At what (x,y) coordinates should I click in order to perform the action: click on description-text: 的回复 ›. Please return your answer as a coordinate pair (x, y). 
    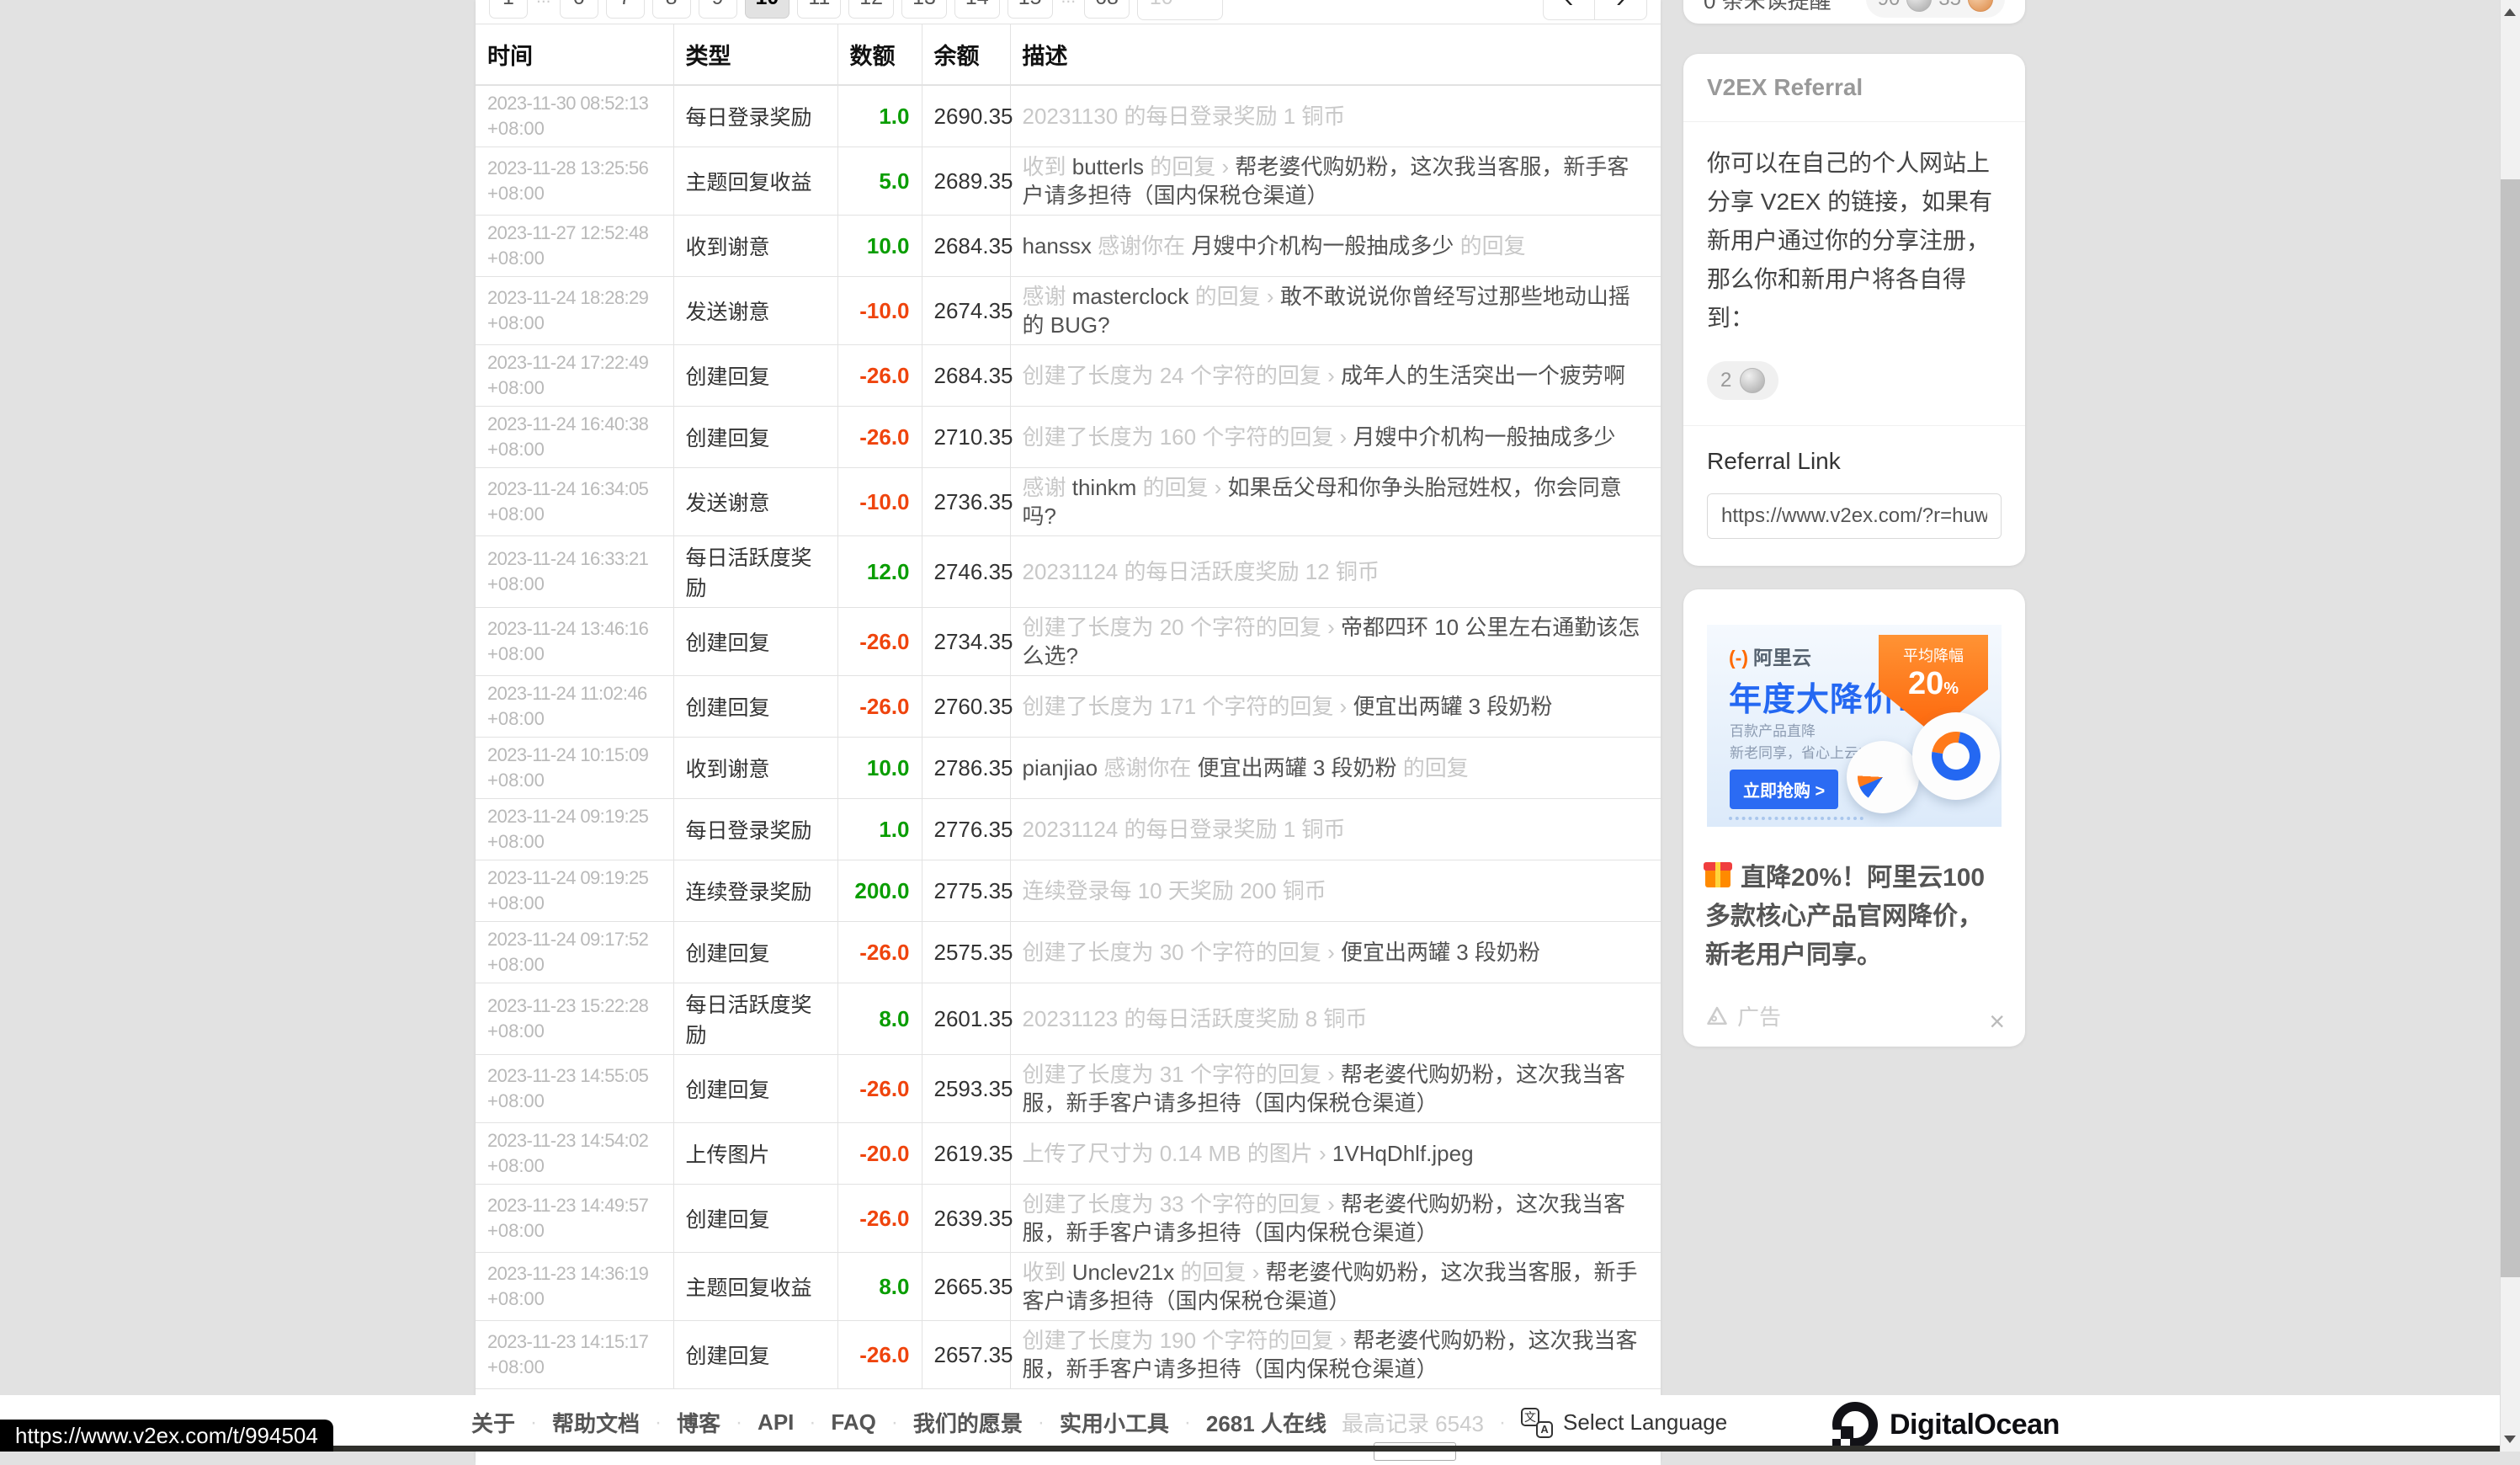
    Looking at the image, I should click on (1234, 296).